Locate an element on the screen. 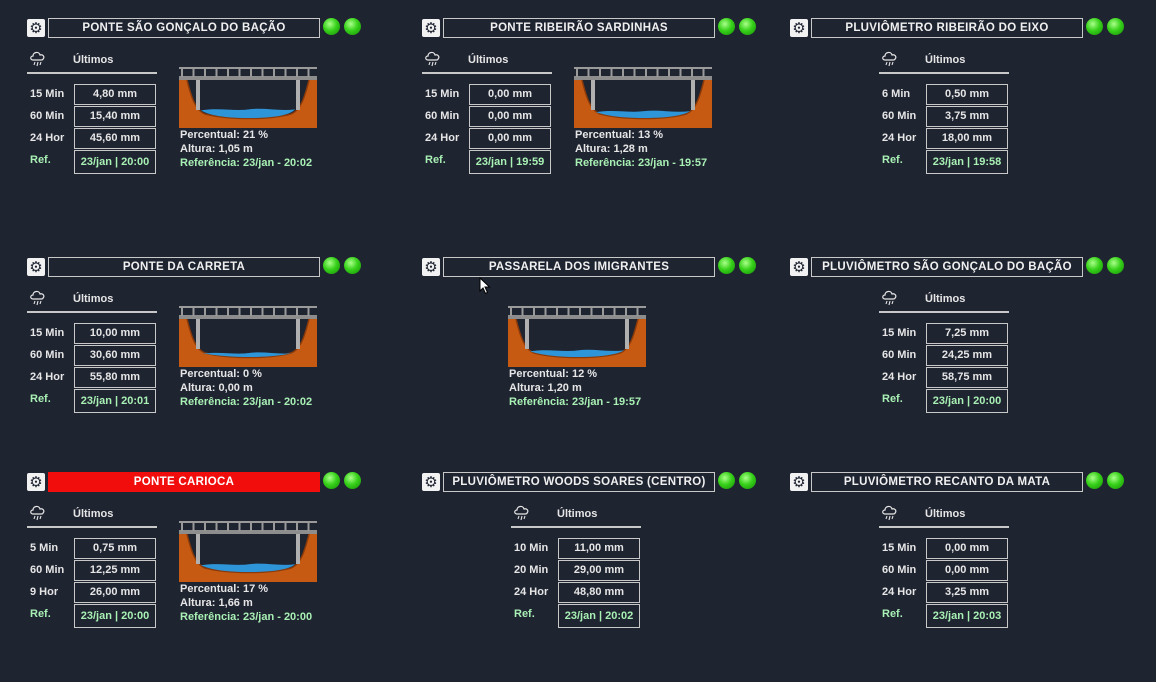 The height and width of the screenshot is (682, 1156). rain-value-field: 4,80 mm is located at coordinates (115, 94).